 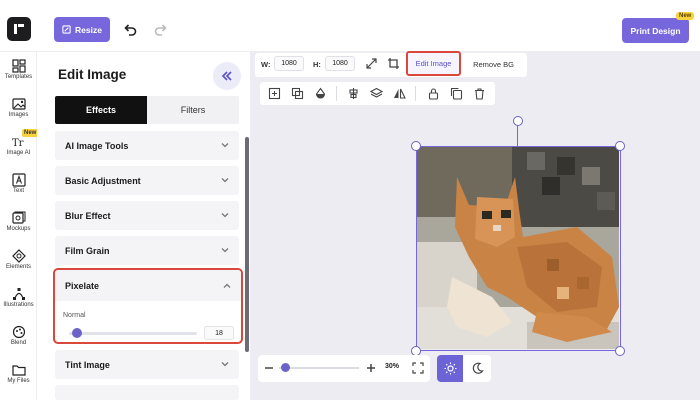 What do you see at coordinates (130, 30) in the screenshot?
I see `undo-icon` at bounding box center [130, 30].